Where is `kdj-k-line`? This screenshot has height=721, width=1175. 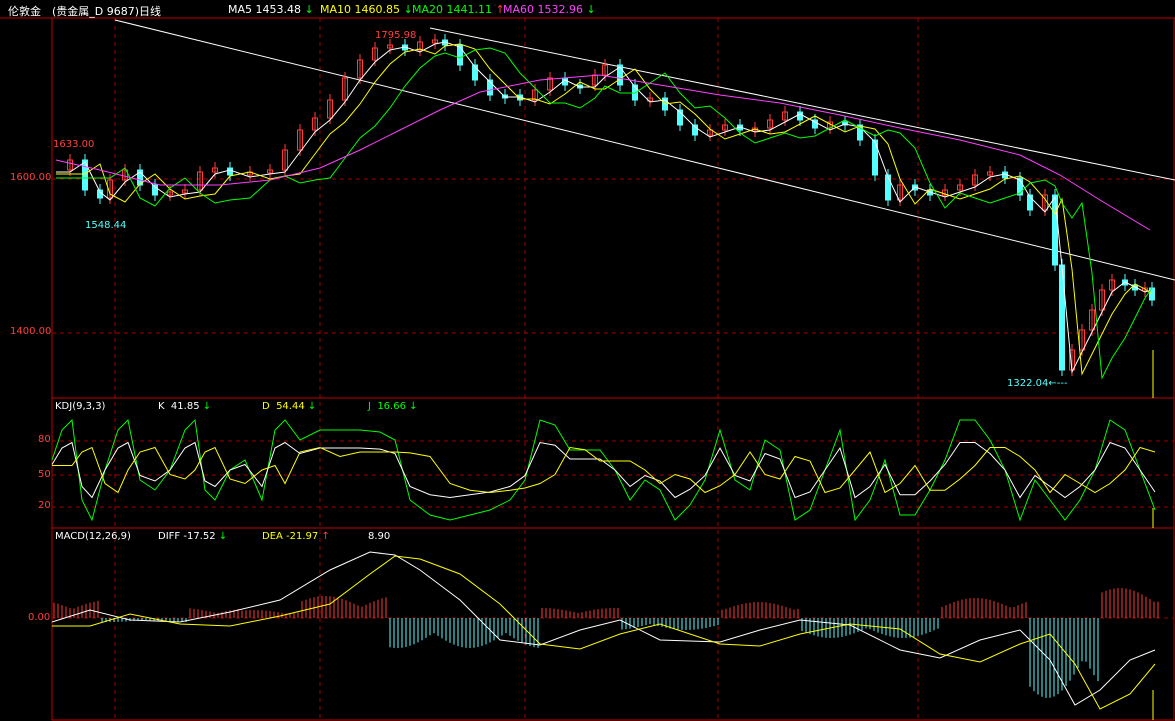
kdj-k-line is located at coordinates (603, 470).